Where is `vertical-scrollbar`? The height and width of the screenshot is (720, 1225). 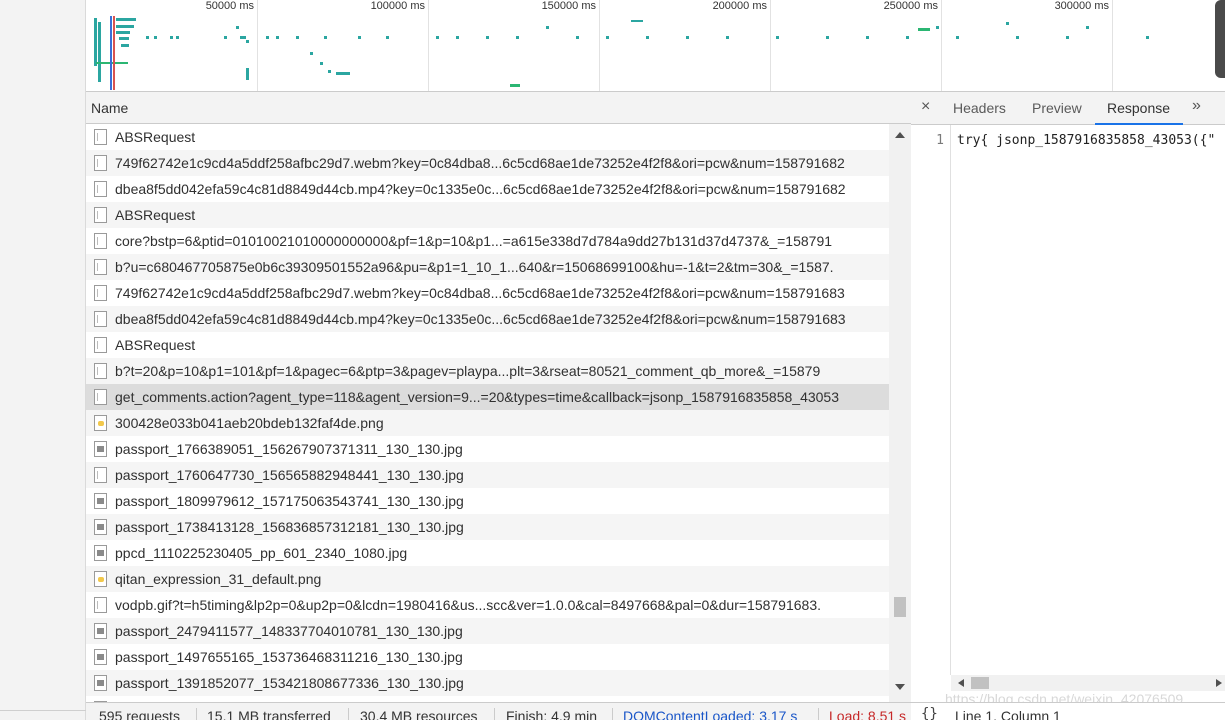
vertical-scrollbar is located at coordinates (900, 413).